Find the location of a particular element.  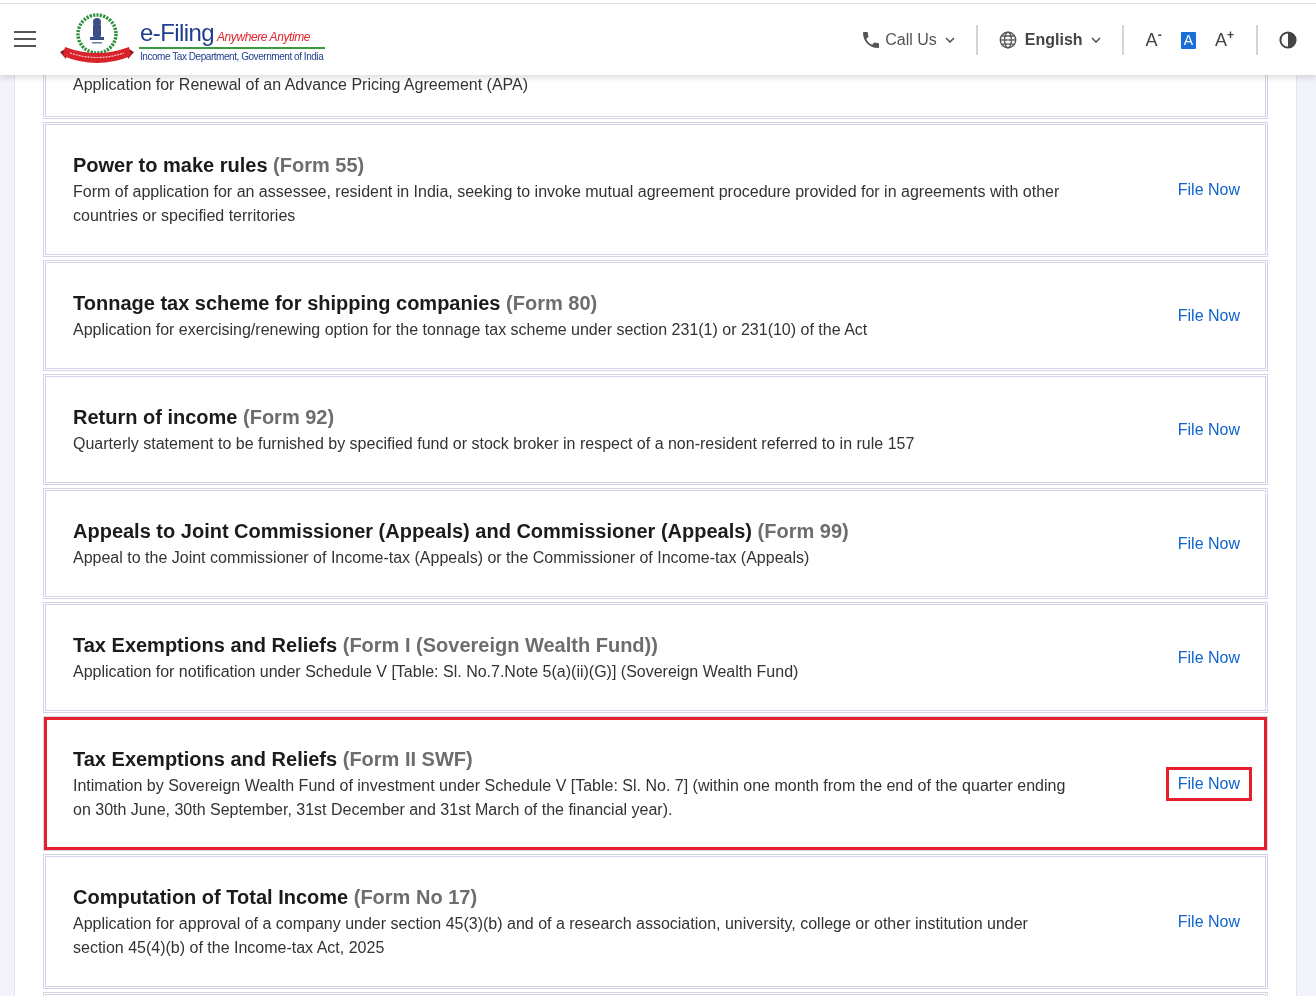

brand-title: e-Filing is located at coordinates (177, 32).